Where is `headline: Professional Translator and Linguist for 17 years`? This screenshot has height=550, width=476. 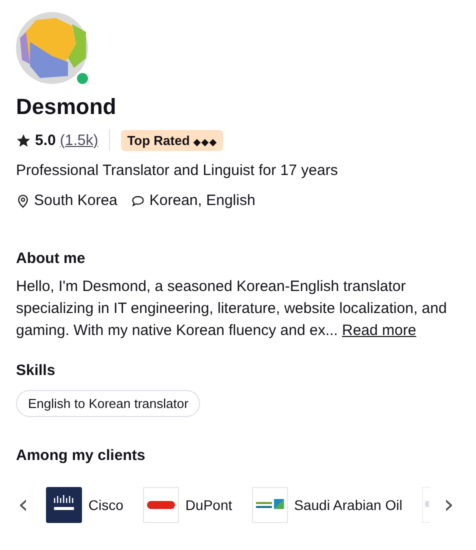 headline: Professional Translator and Linguist for 17 years is located at coordinates (177, 171).